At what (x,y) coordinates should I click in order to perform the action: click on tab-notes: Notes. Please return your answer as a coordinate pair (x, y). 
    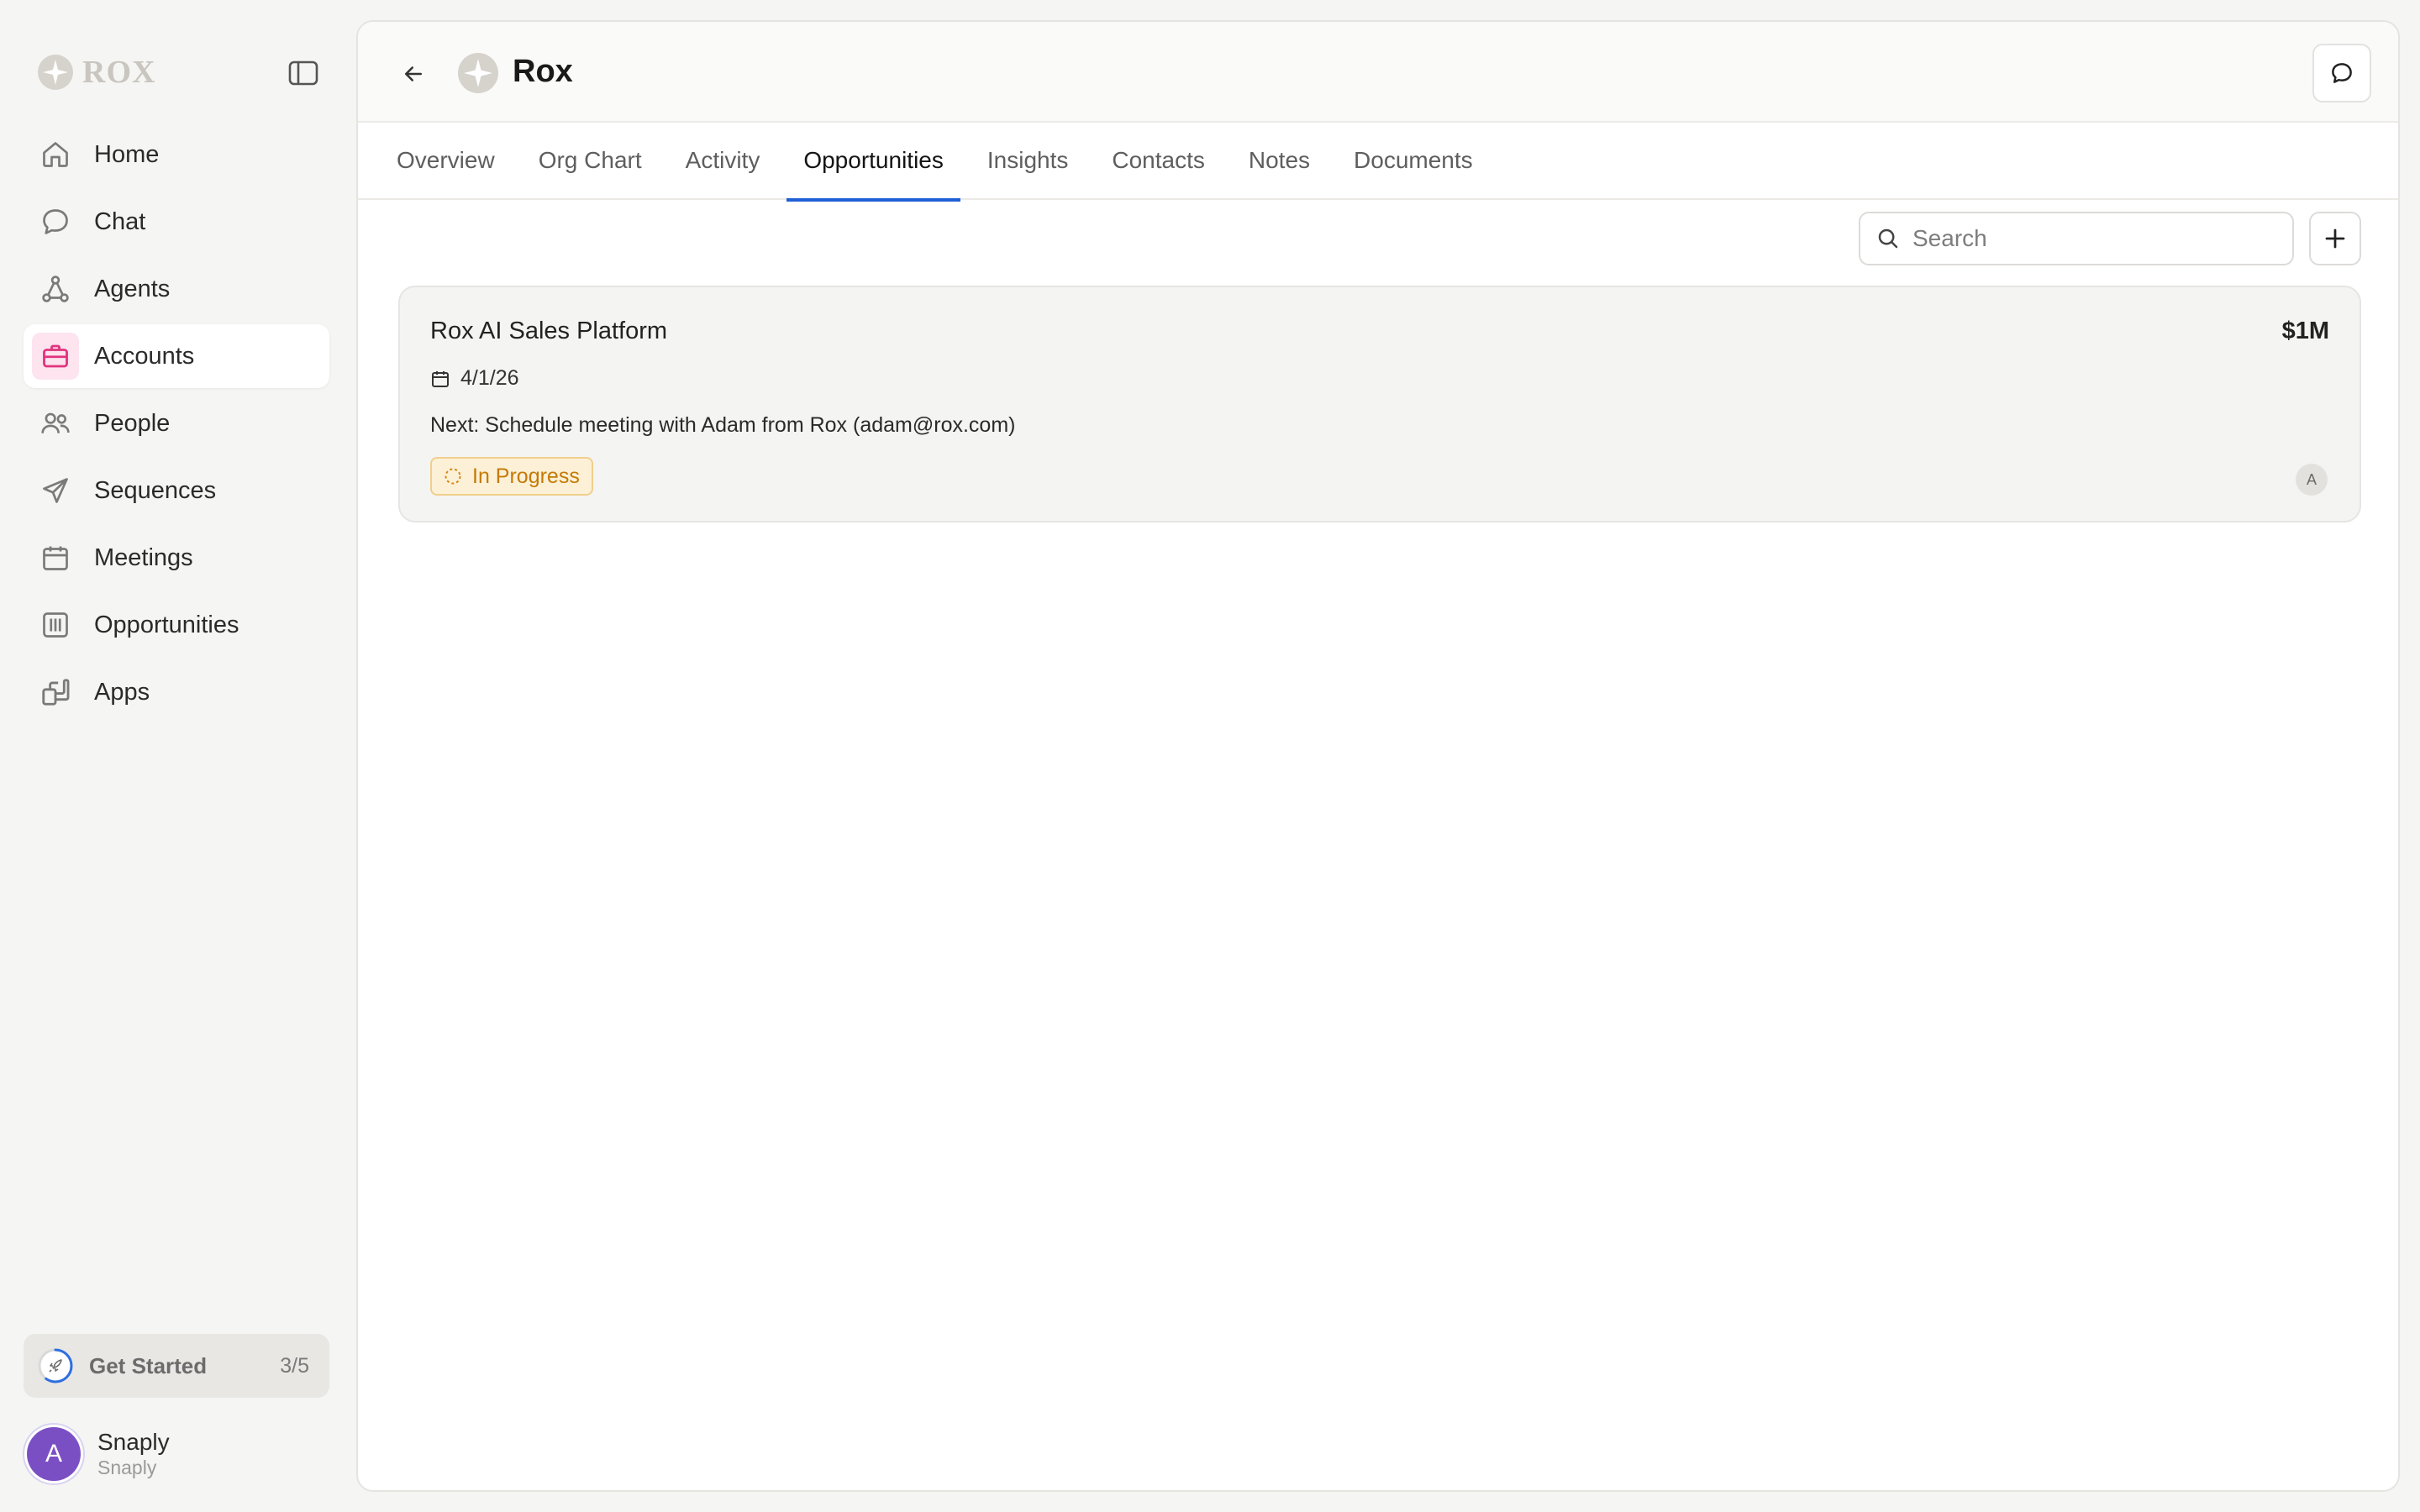
    Looking at the image, I should click on (1279, 162).